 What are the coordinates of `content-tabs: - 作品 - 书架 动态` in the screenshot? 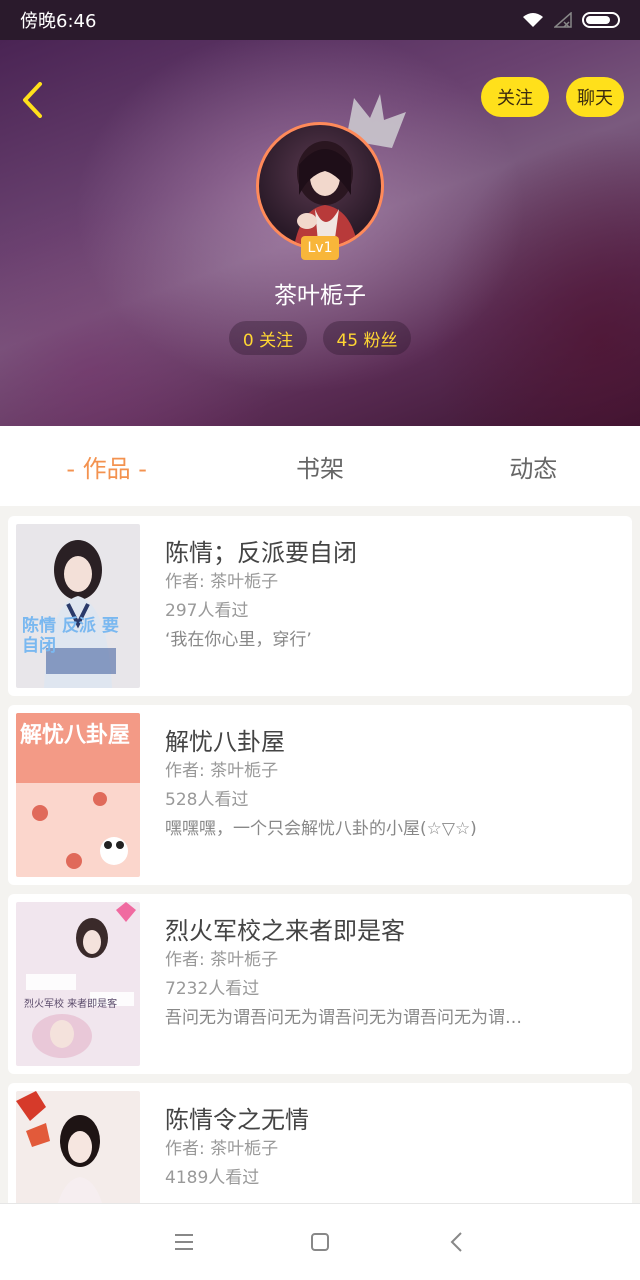 It's located at (320, 466).